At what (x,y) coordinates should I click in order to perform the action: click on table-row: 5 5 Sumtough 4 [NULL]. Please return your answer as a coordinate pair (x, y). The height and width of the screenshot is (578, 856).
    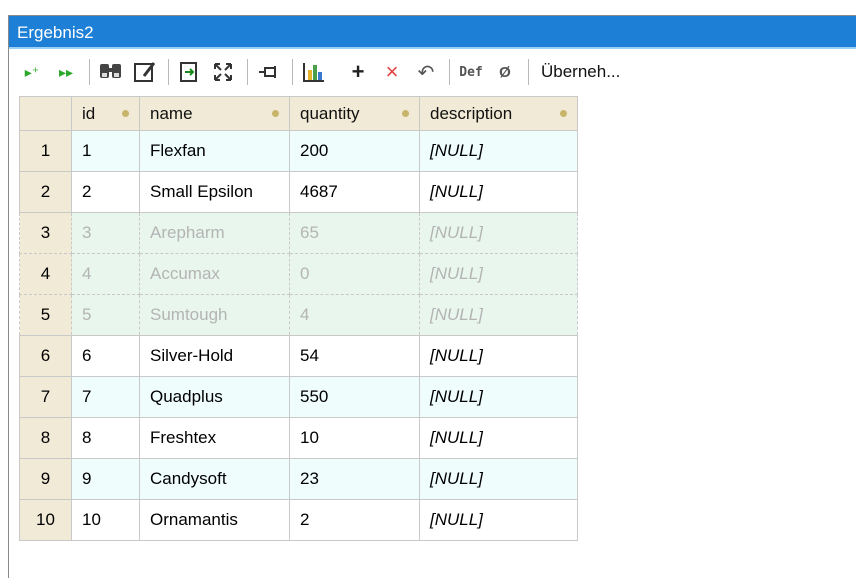
    Looking at the image, I should click on (298, 315).